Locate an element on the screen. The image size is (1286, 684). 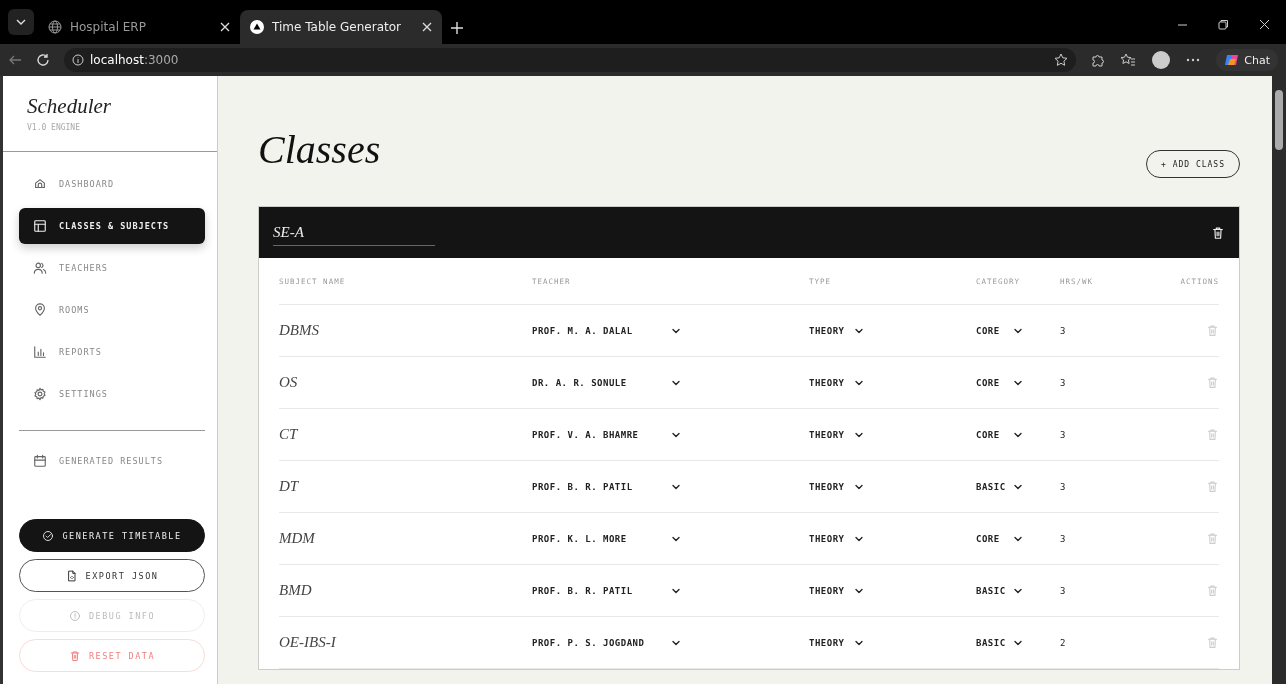
triangle-logo-icon is located at coordinates (257, 27).